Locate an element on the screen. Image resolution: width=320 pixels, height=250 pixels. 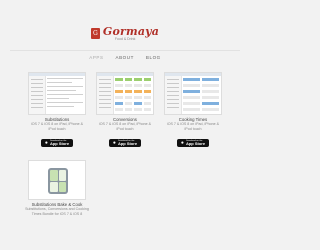
bundle-app-icon is located at coordinates (58, 181).